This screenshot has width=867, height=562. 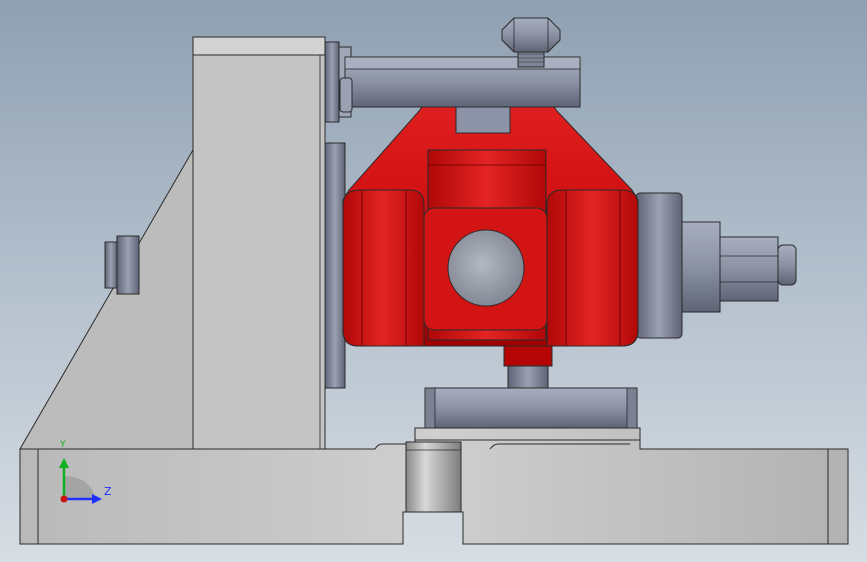 What do you see at coordinates (490, 224) in the screenshot?
I see `red-clamp-body` at bounding box center [490, 224].